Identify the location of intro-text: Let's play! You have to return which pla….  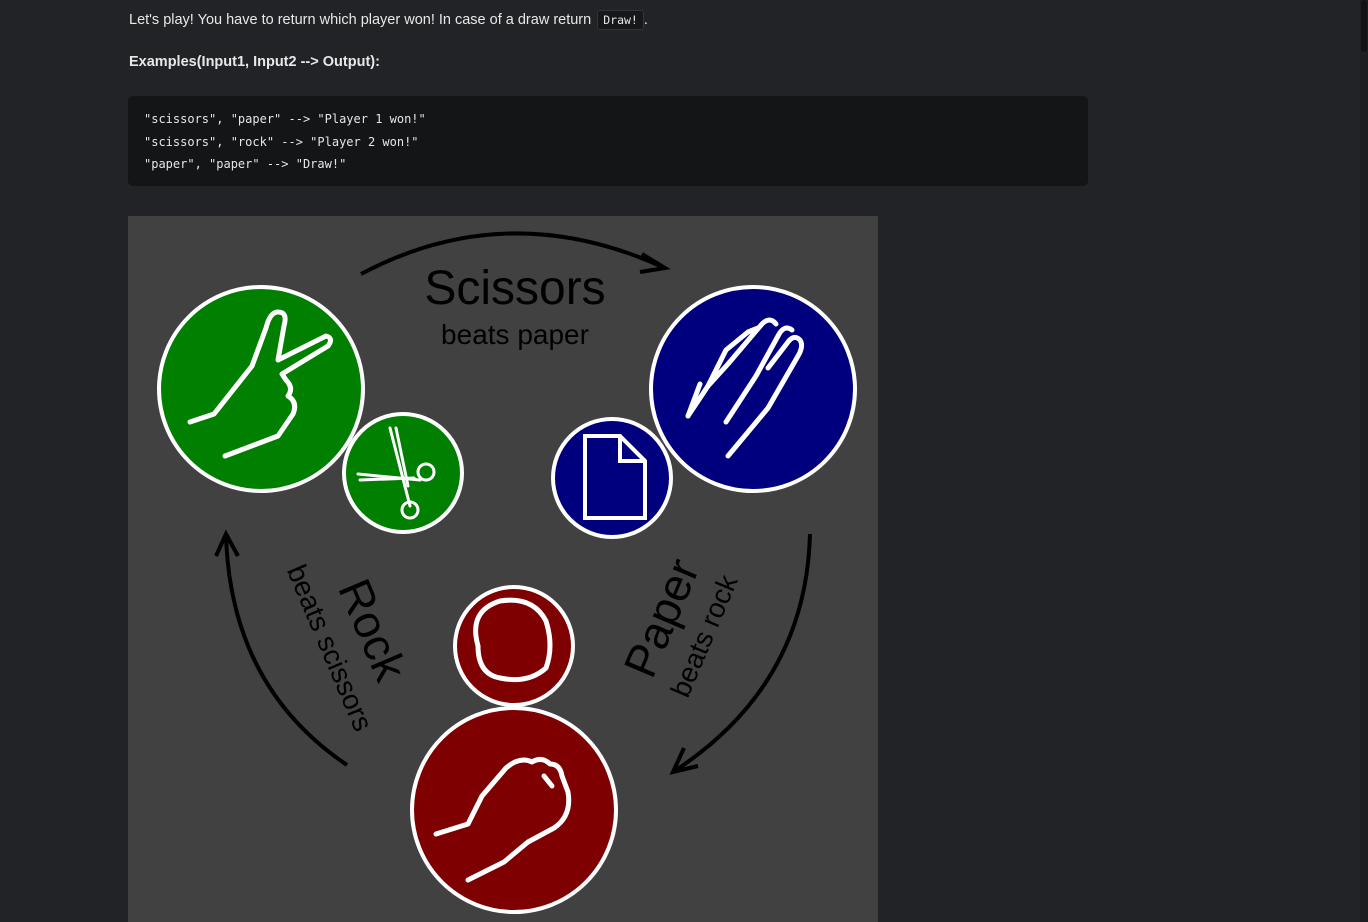
(360, 20).